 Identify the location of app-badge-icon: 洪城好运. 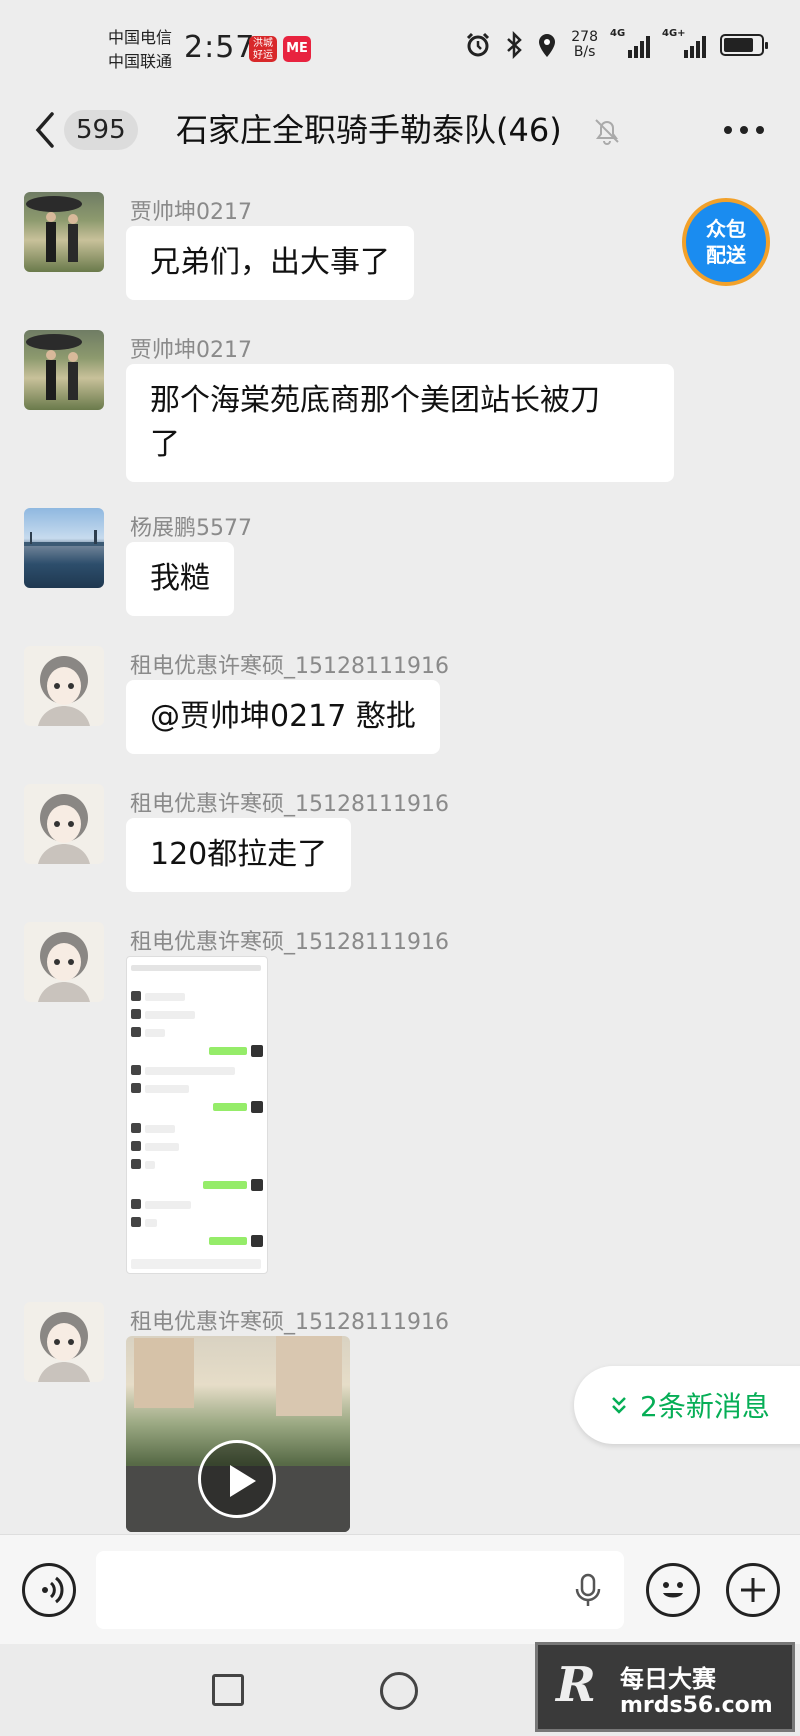
(263, 49).